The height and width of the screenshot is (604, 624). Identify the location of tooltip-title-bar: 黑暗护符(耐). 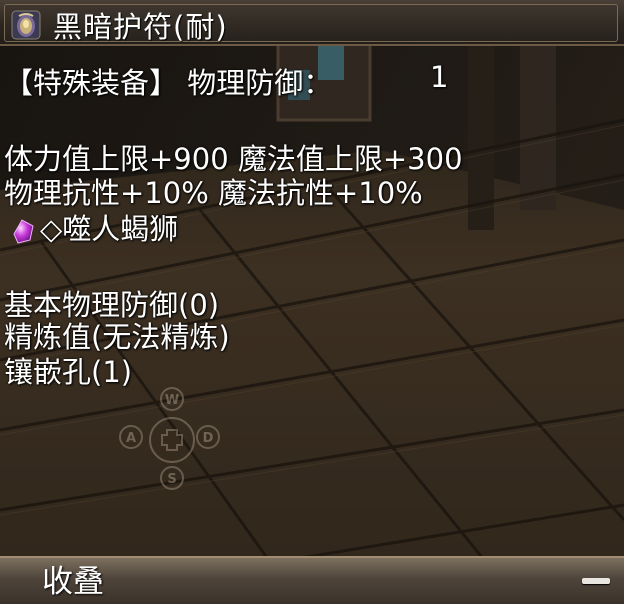
(312, 23).